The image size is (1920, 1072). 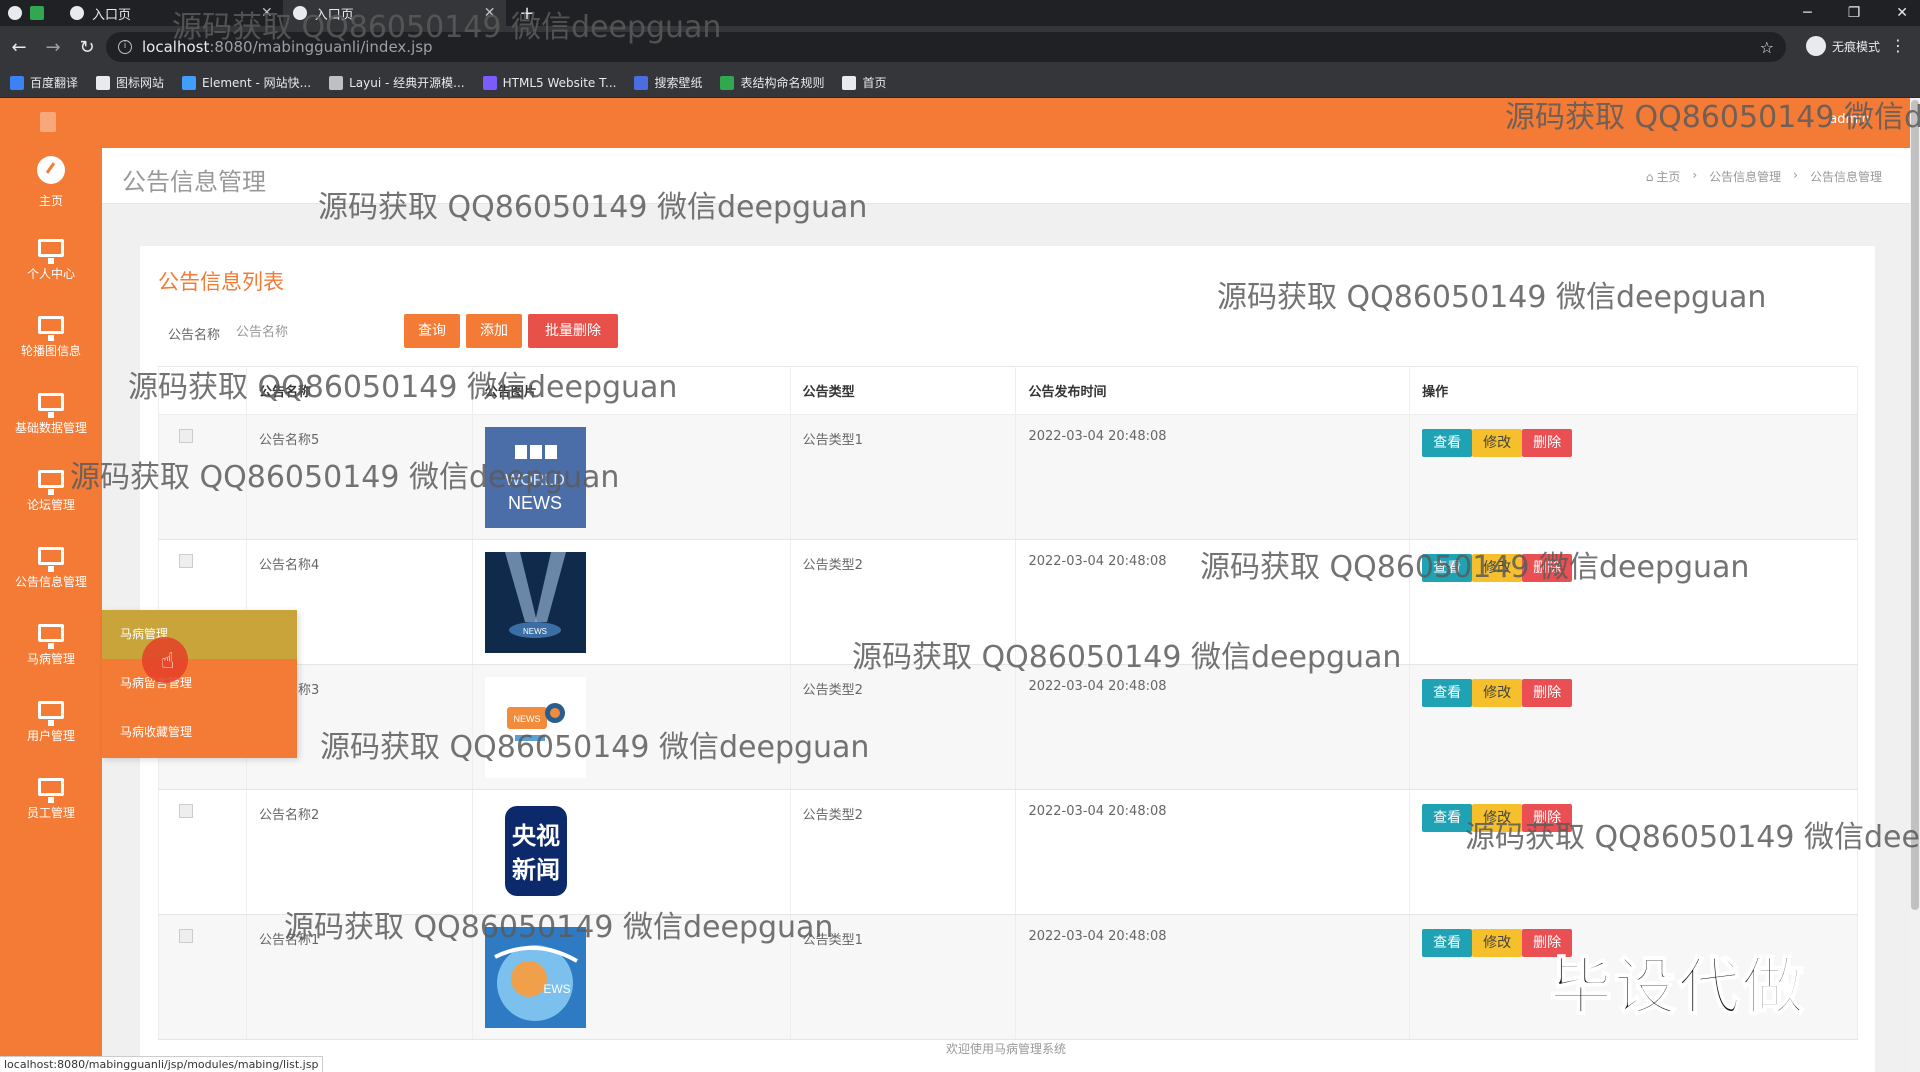 What do you see at coordinates (140, 83) in the screenshot?
I see `bookmark-label: 图标网站` at bounding box center [140, 83].